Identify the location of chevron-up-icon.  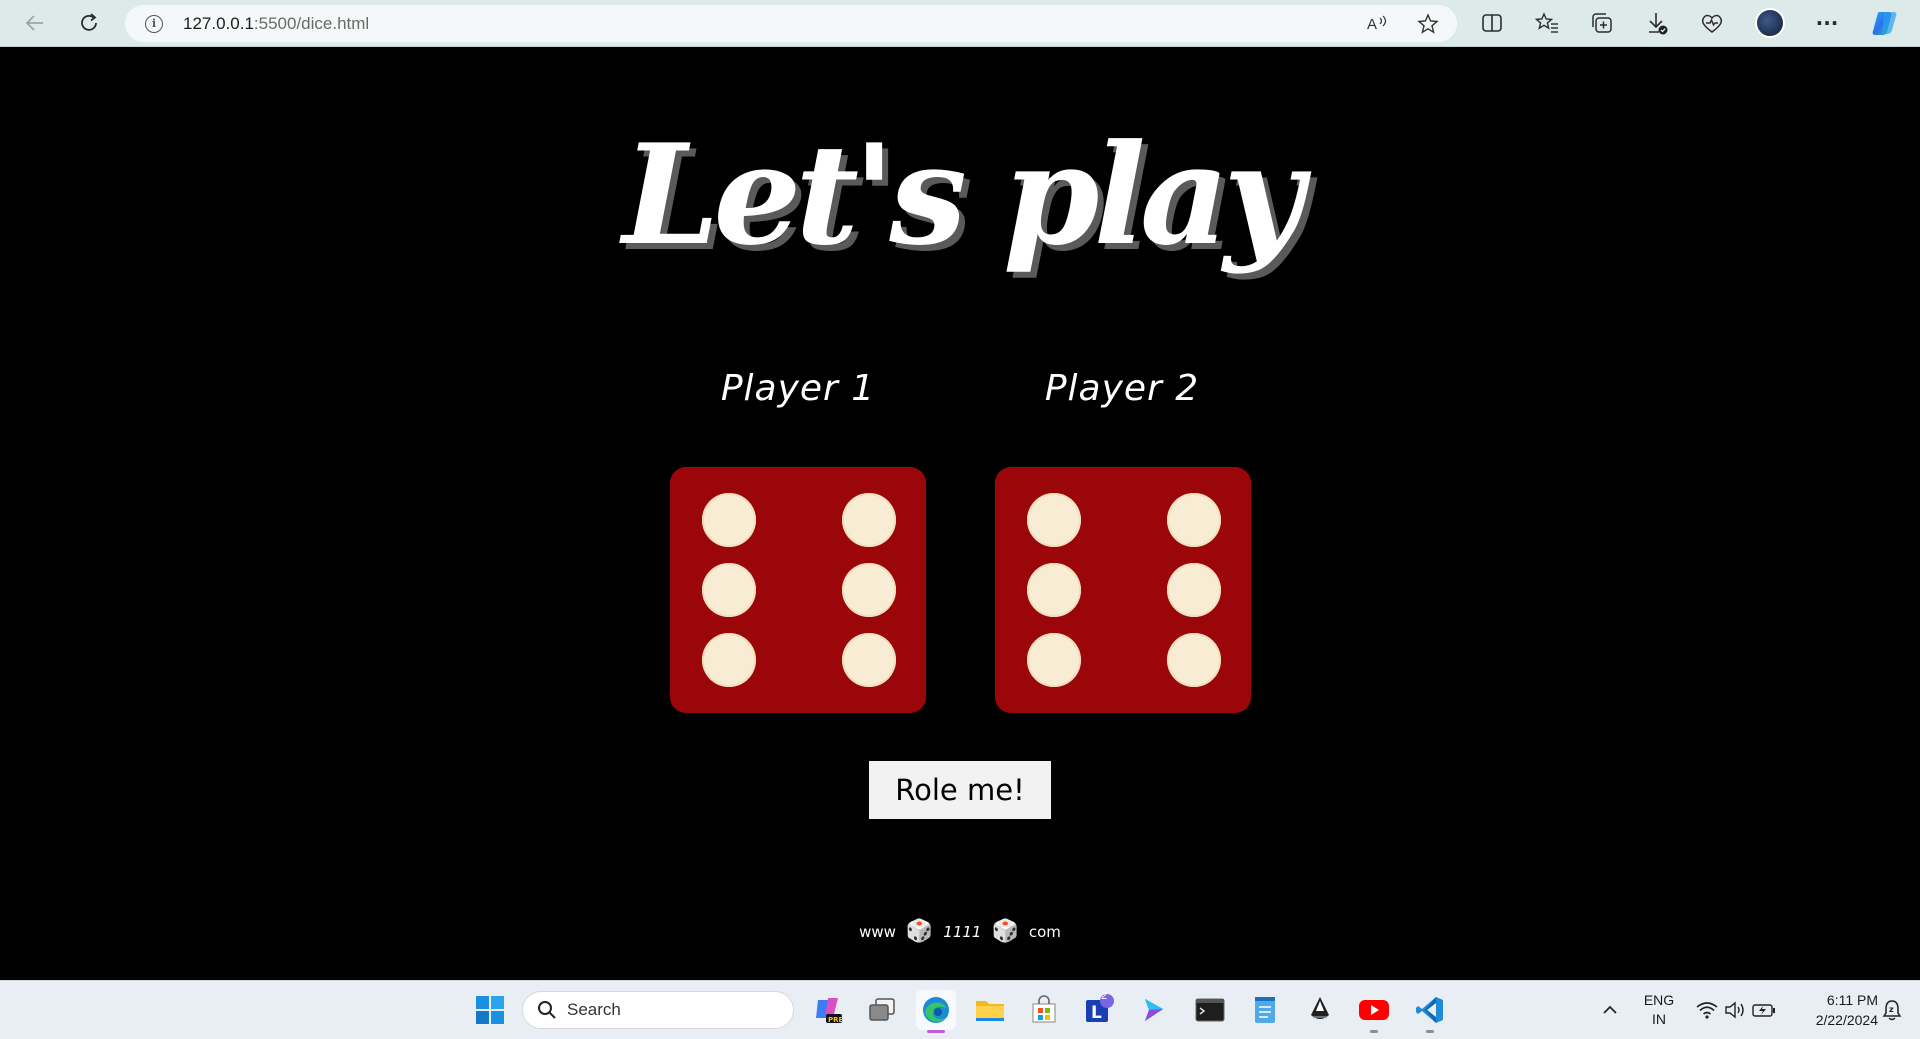
(1610, 1010).